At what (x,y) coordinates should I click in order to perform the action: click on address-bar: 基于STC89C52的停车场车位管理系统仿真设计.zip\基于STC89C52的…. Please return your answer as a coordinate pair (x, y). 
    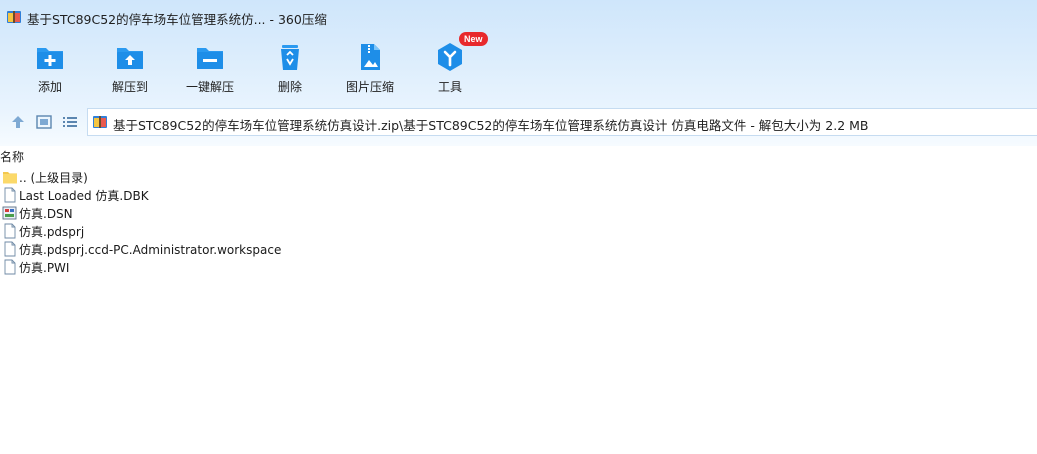
    Looking at the image, I should click on (562, 122).